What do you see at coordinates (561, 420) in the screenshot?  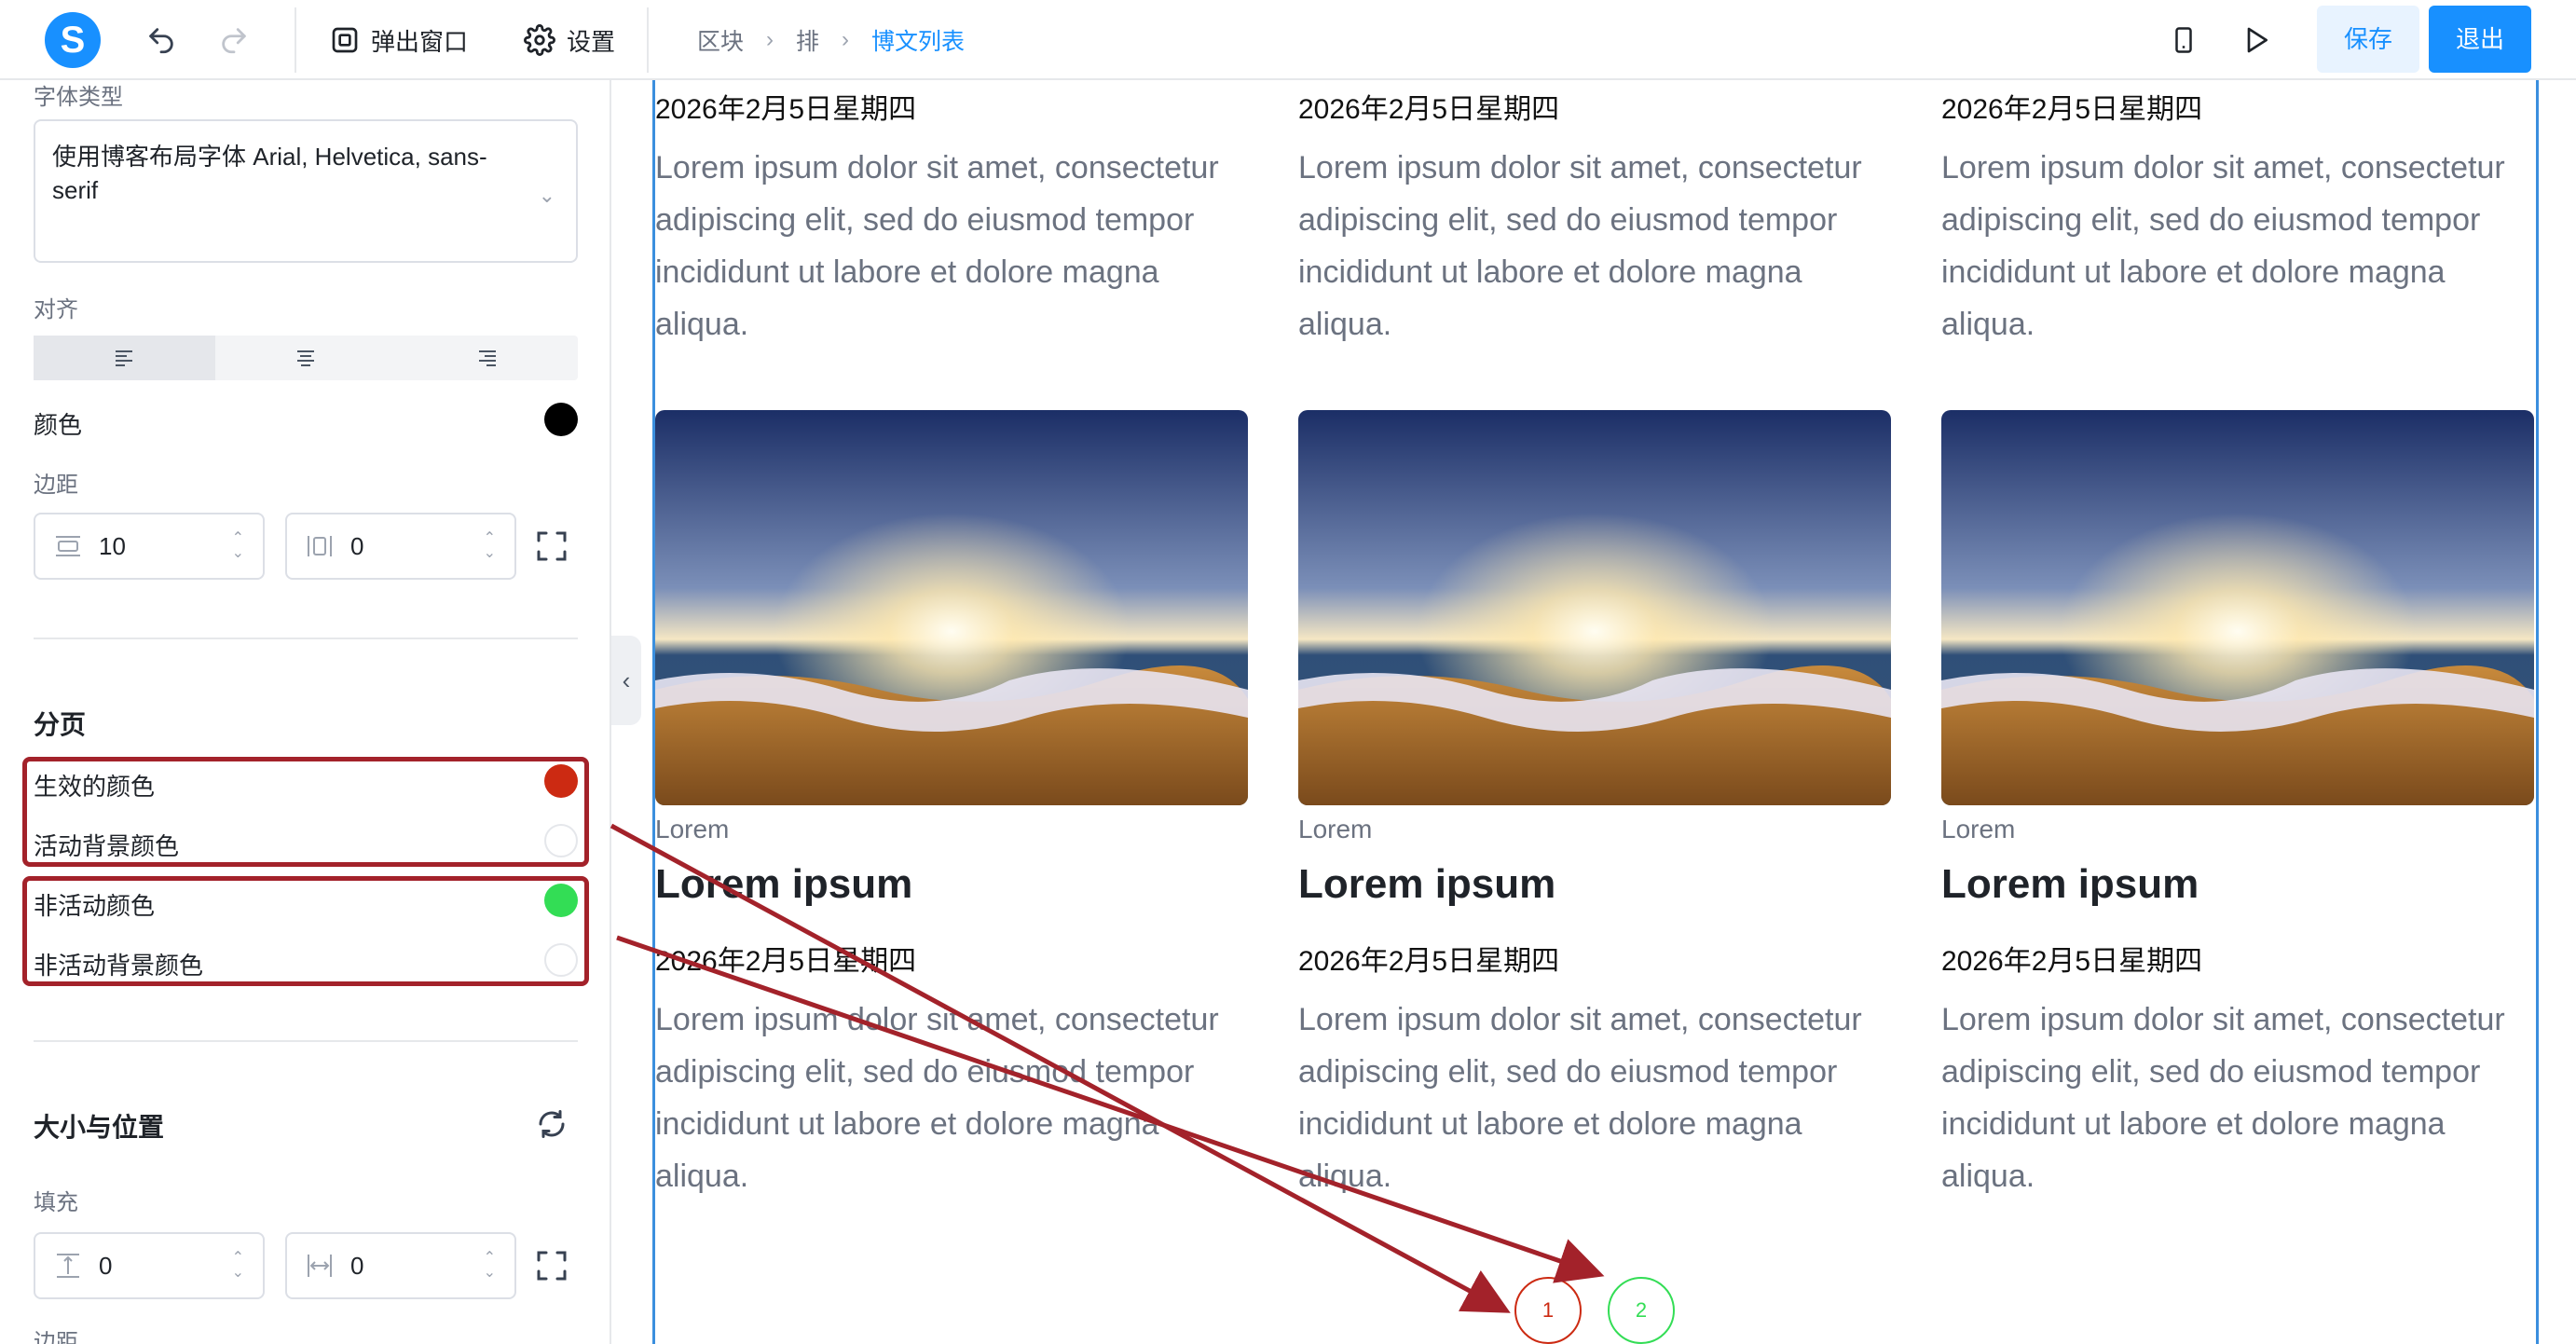 I see `text-color-swatch` at bounding box center [561, 420].